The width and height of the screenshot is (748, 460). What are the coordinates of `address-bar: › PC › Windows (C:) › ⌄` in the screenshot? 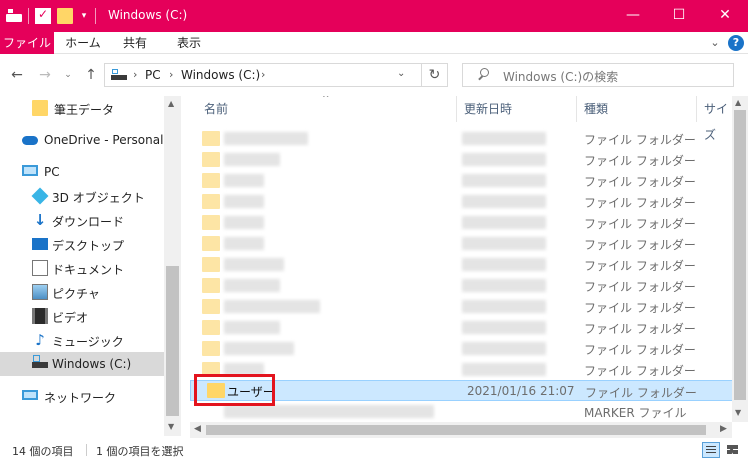 It's located at (263, 75).